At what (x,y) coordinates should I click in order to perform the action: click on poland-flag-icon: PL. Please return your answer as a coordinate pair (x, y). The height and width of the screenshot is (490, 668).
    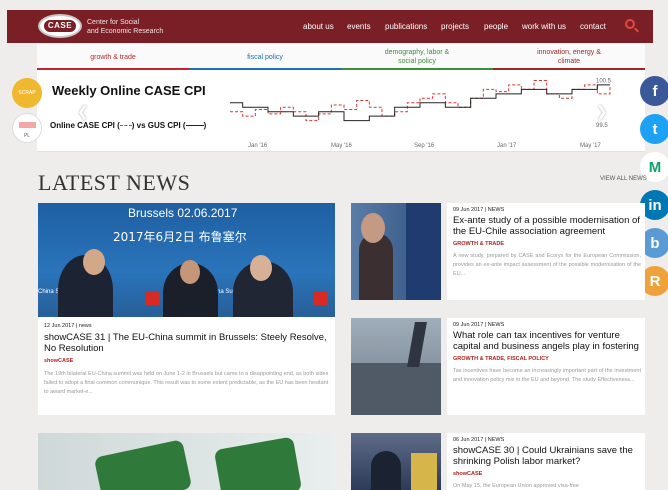
    Looking at the image, I should click on (27, 128).